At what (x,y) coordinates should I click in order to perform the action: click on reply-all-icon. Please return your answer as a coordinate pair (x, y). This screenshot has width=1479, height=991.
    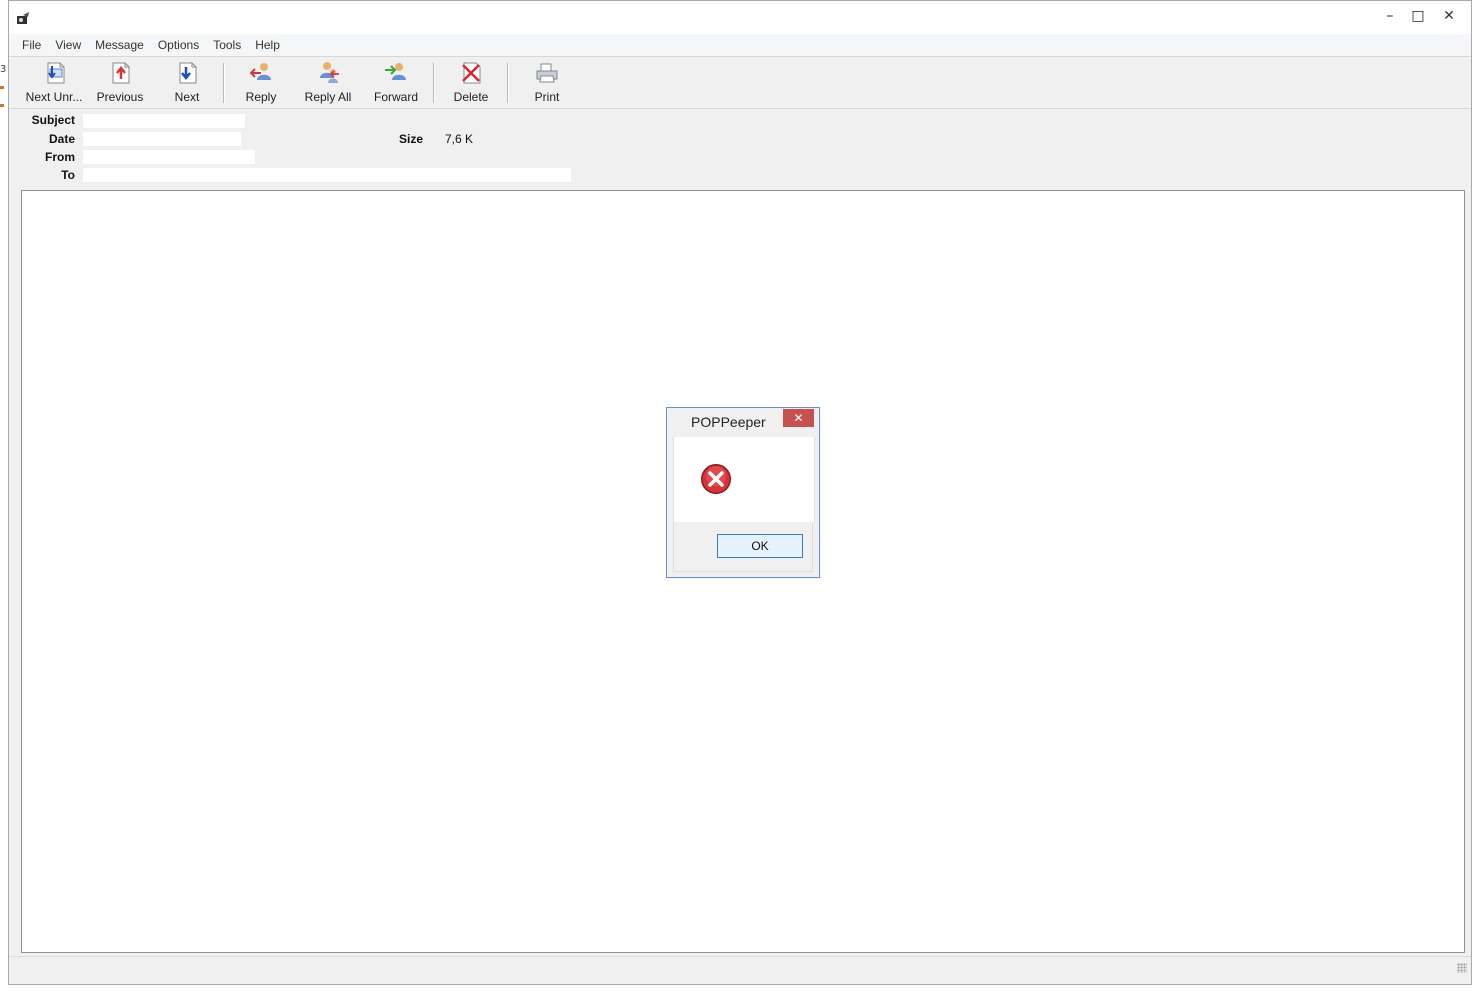
    Looking at the image, I should click on (328, 73).